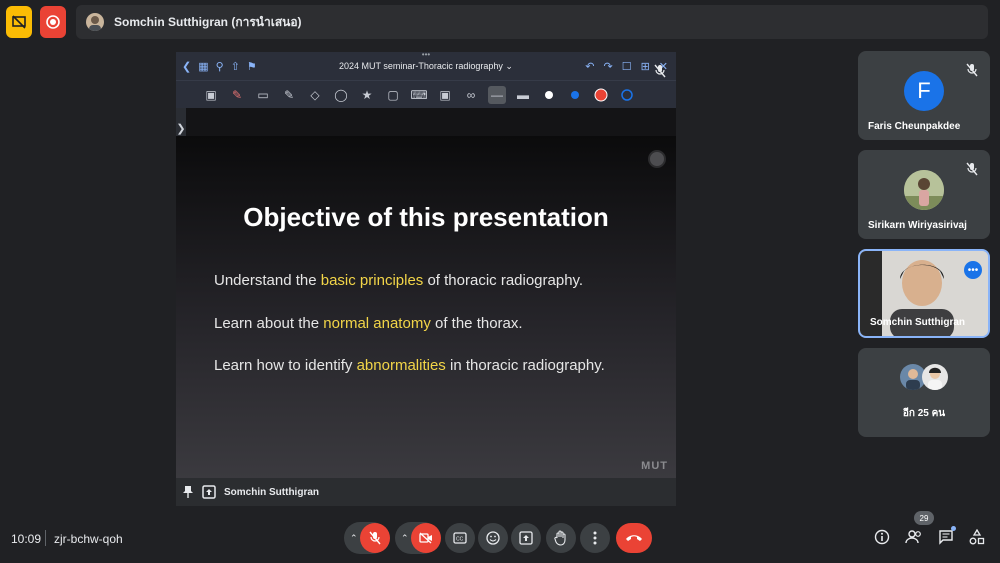 The image size is (1000, 563). I want to click on pen-icon: ✎, so click(237, 95).